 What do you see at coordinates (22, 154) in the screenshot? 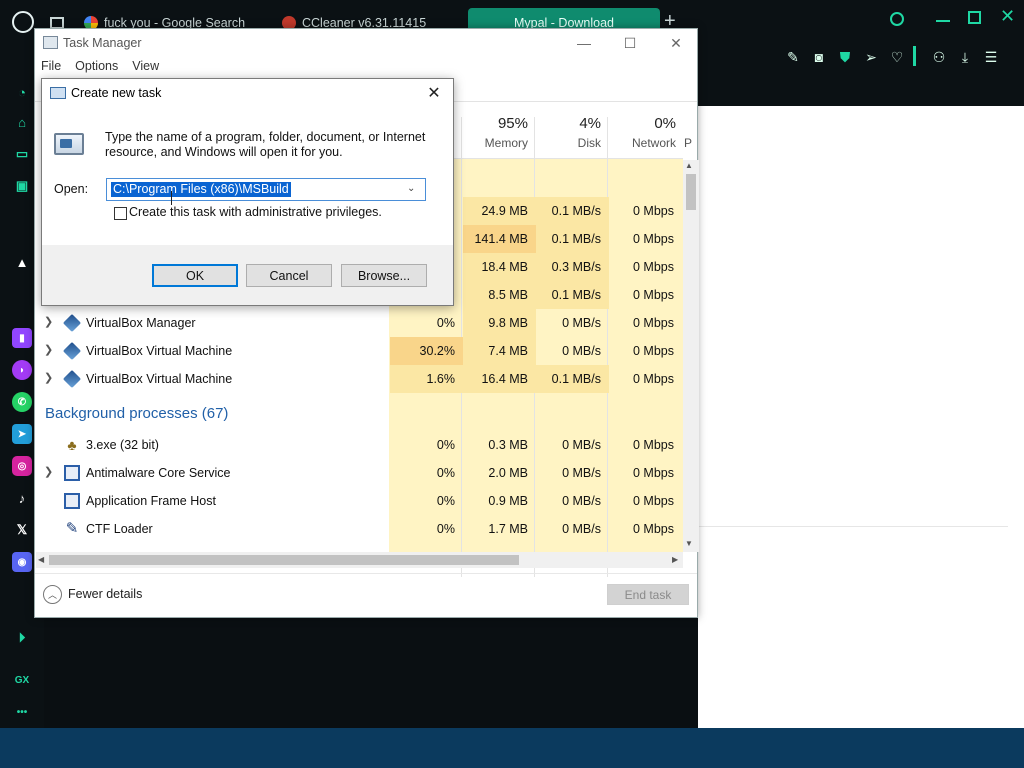
I see `twitch-display-icon: ▭` at bounding box center [22, 154].